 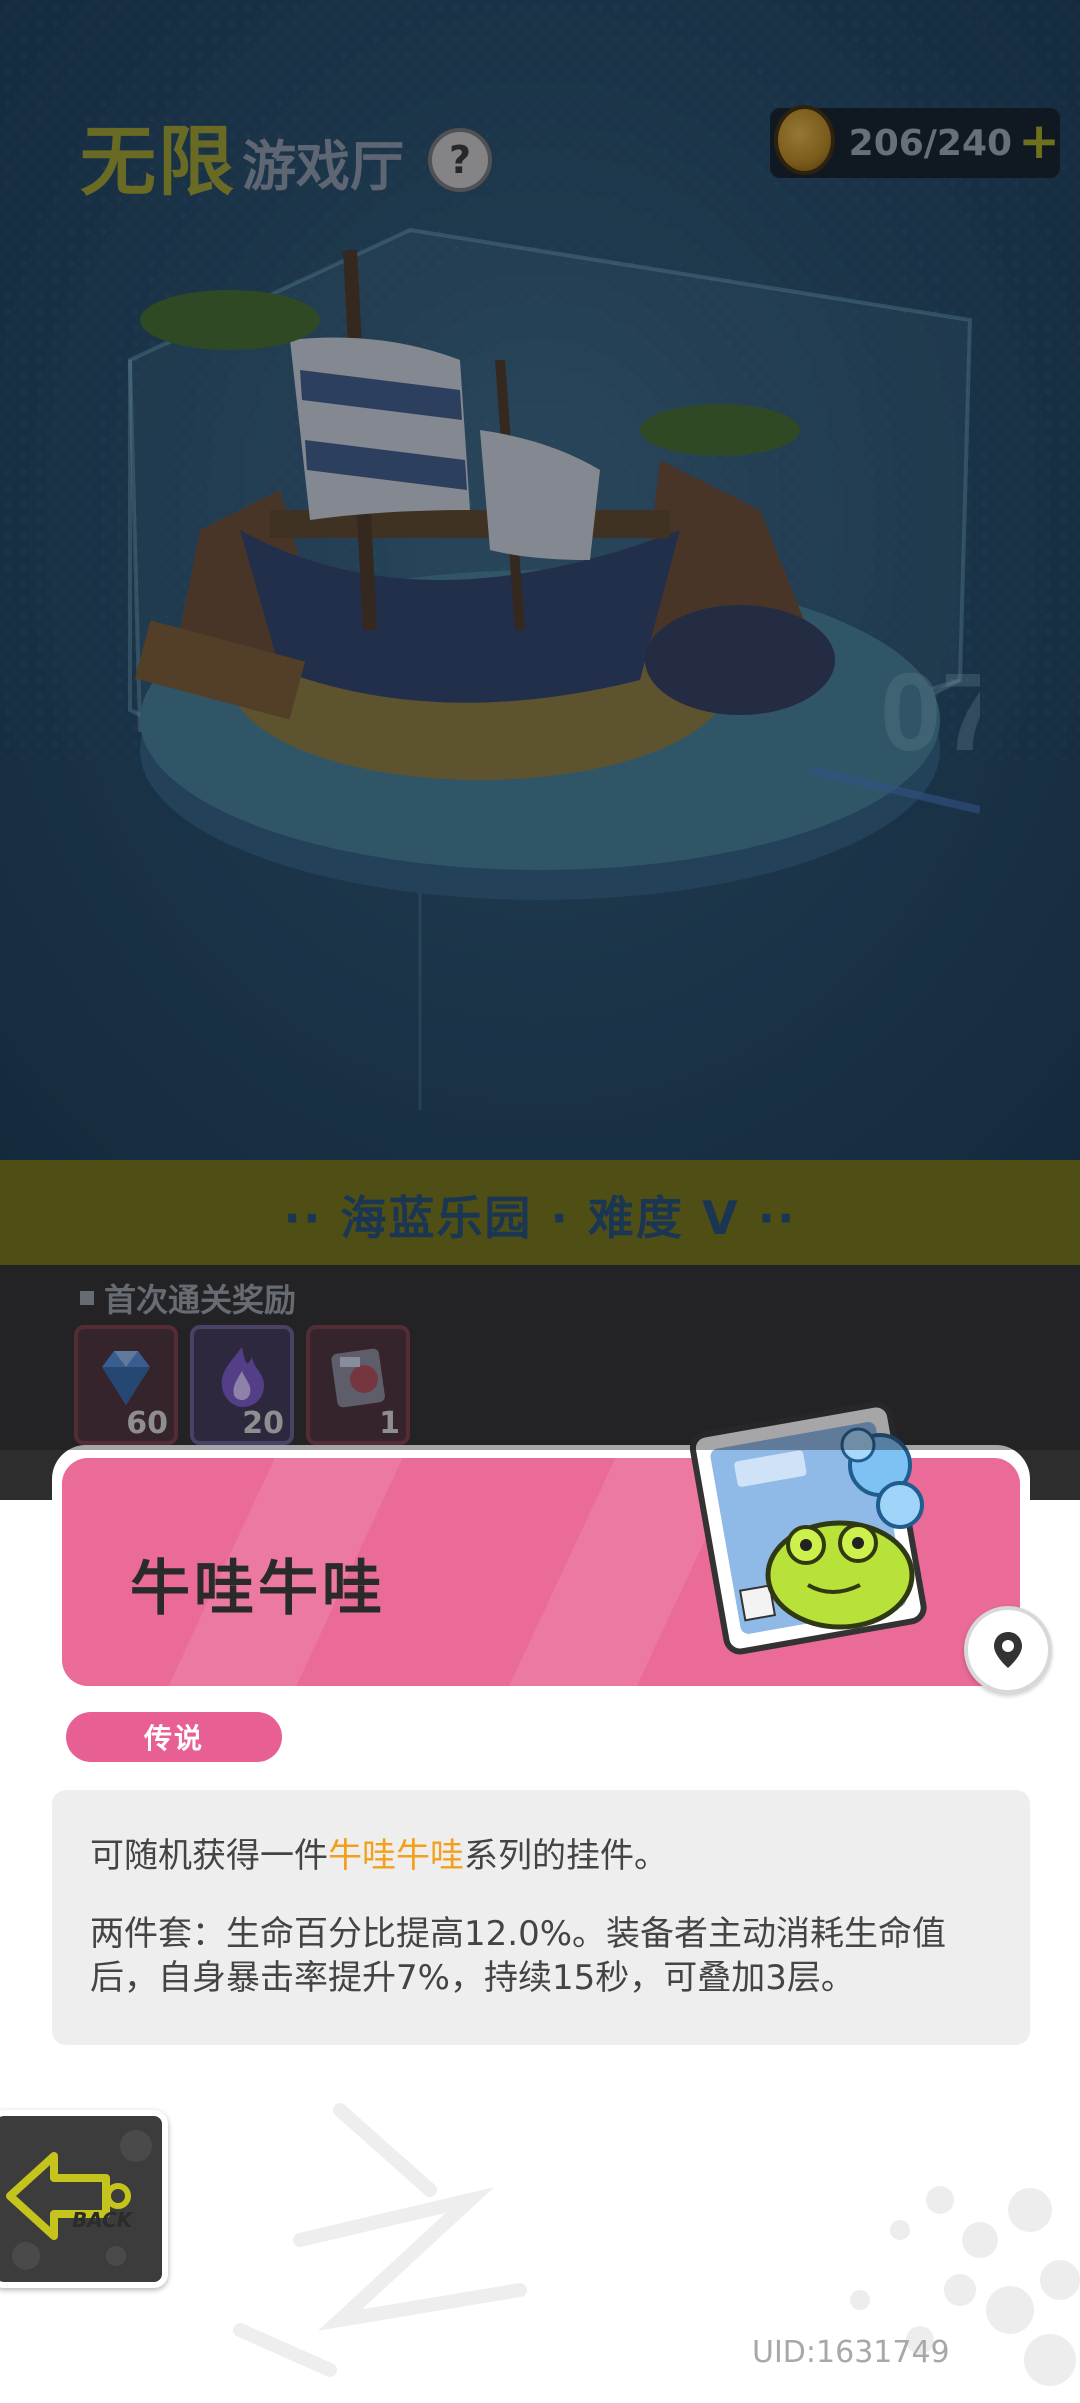 I want to click on item-name: 牛哇牛哇, so click(x=258, y=1589).